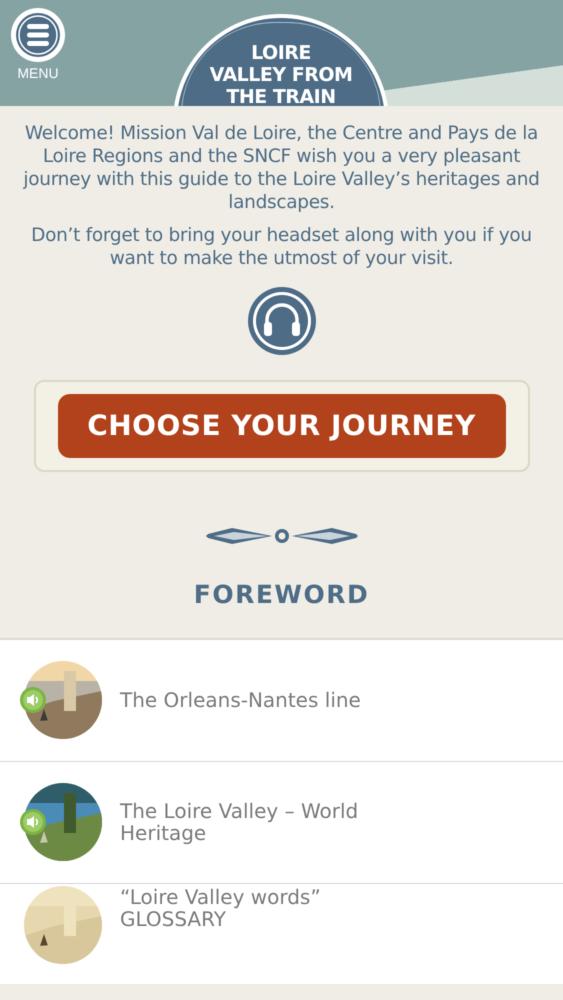  Describe the element at coordinates (38, 35) in the screenshot. I see `menu-icon` at that location.